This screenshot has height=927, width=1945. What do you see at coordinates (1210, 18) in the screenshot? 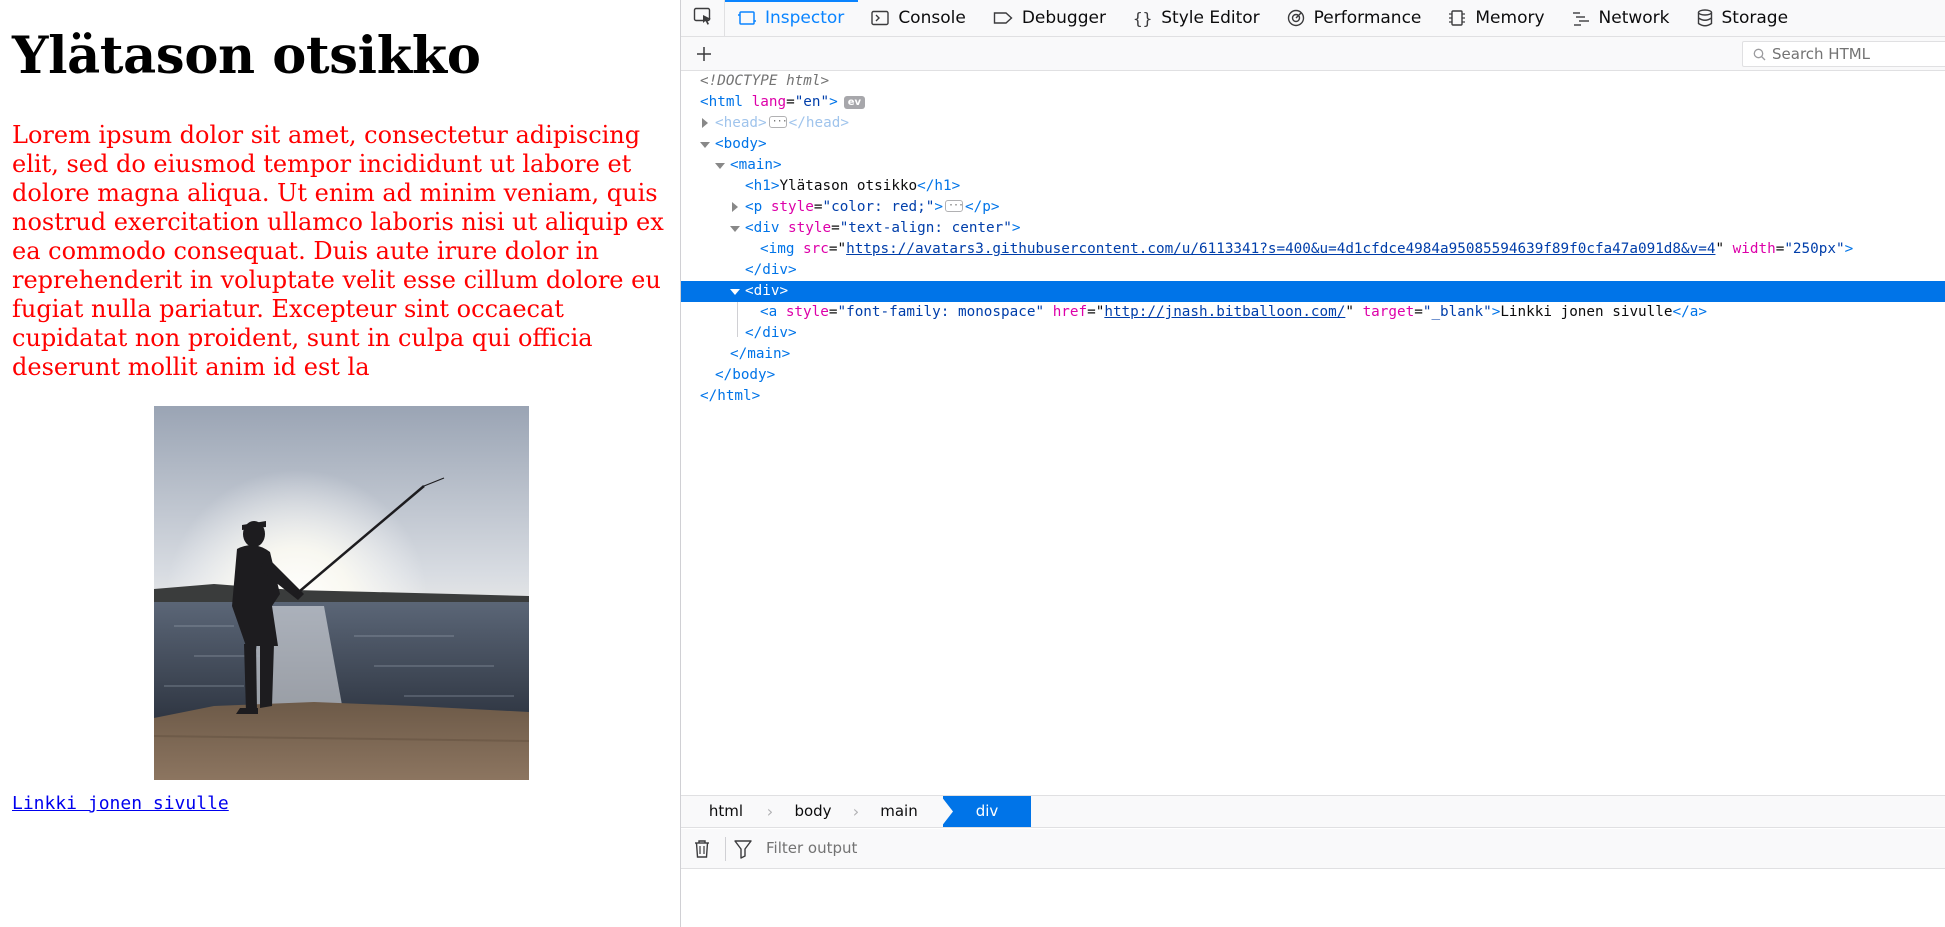
I see `tab-label: Style Editor` at bounding box center [1210, 18].